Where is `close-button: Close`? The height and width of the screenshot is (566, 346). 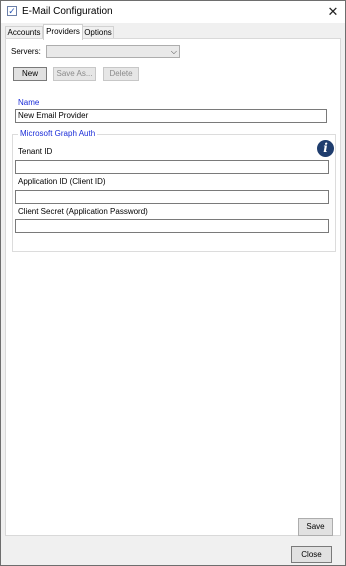
close-button: Close is located at coordinates (311, 554).